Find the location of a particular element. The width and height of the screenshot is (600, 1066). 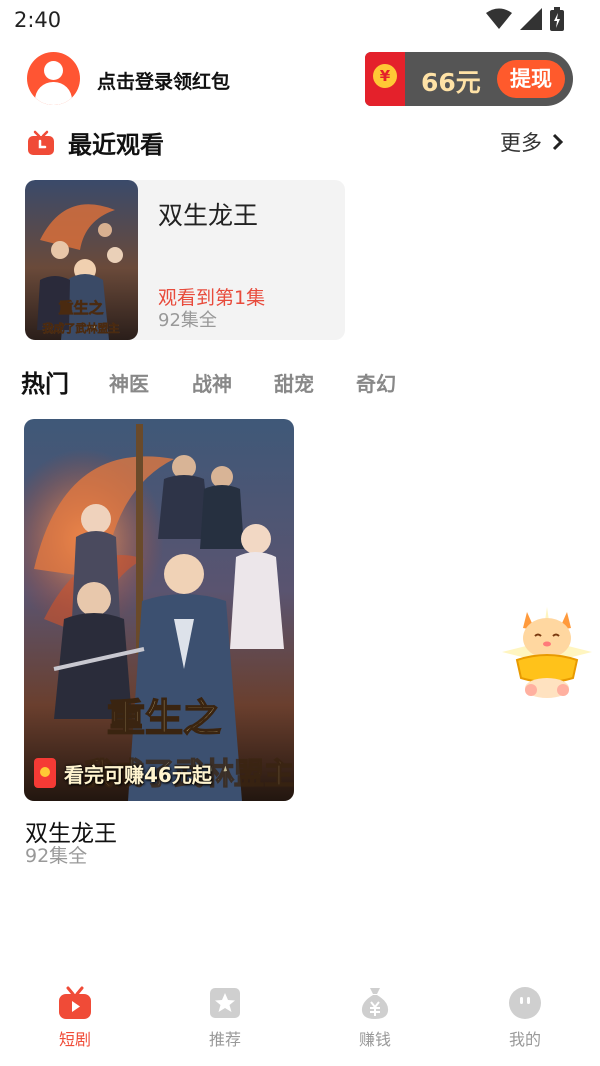

withdraw-button: 提现 is located at coordinates (531, 79).